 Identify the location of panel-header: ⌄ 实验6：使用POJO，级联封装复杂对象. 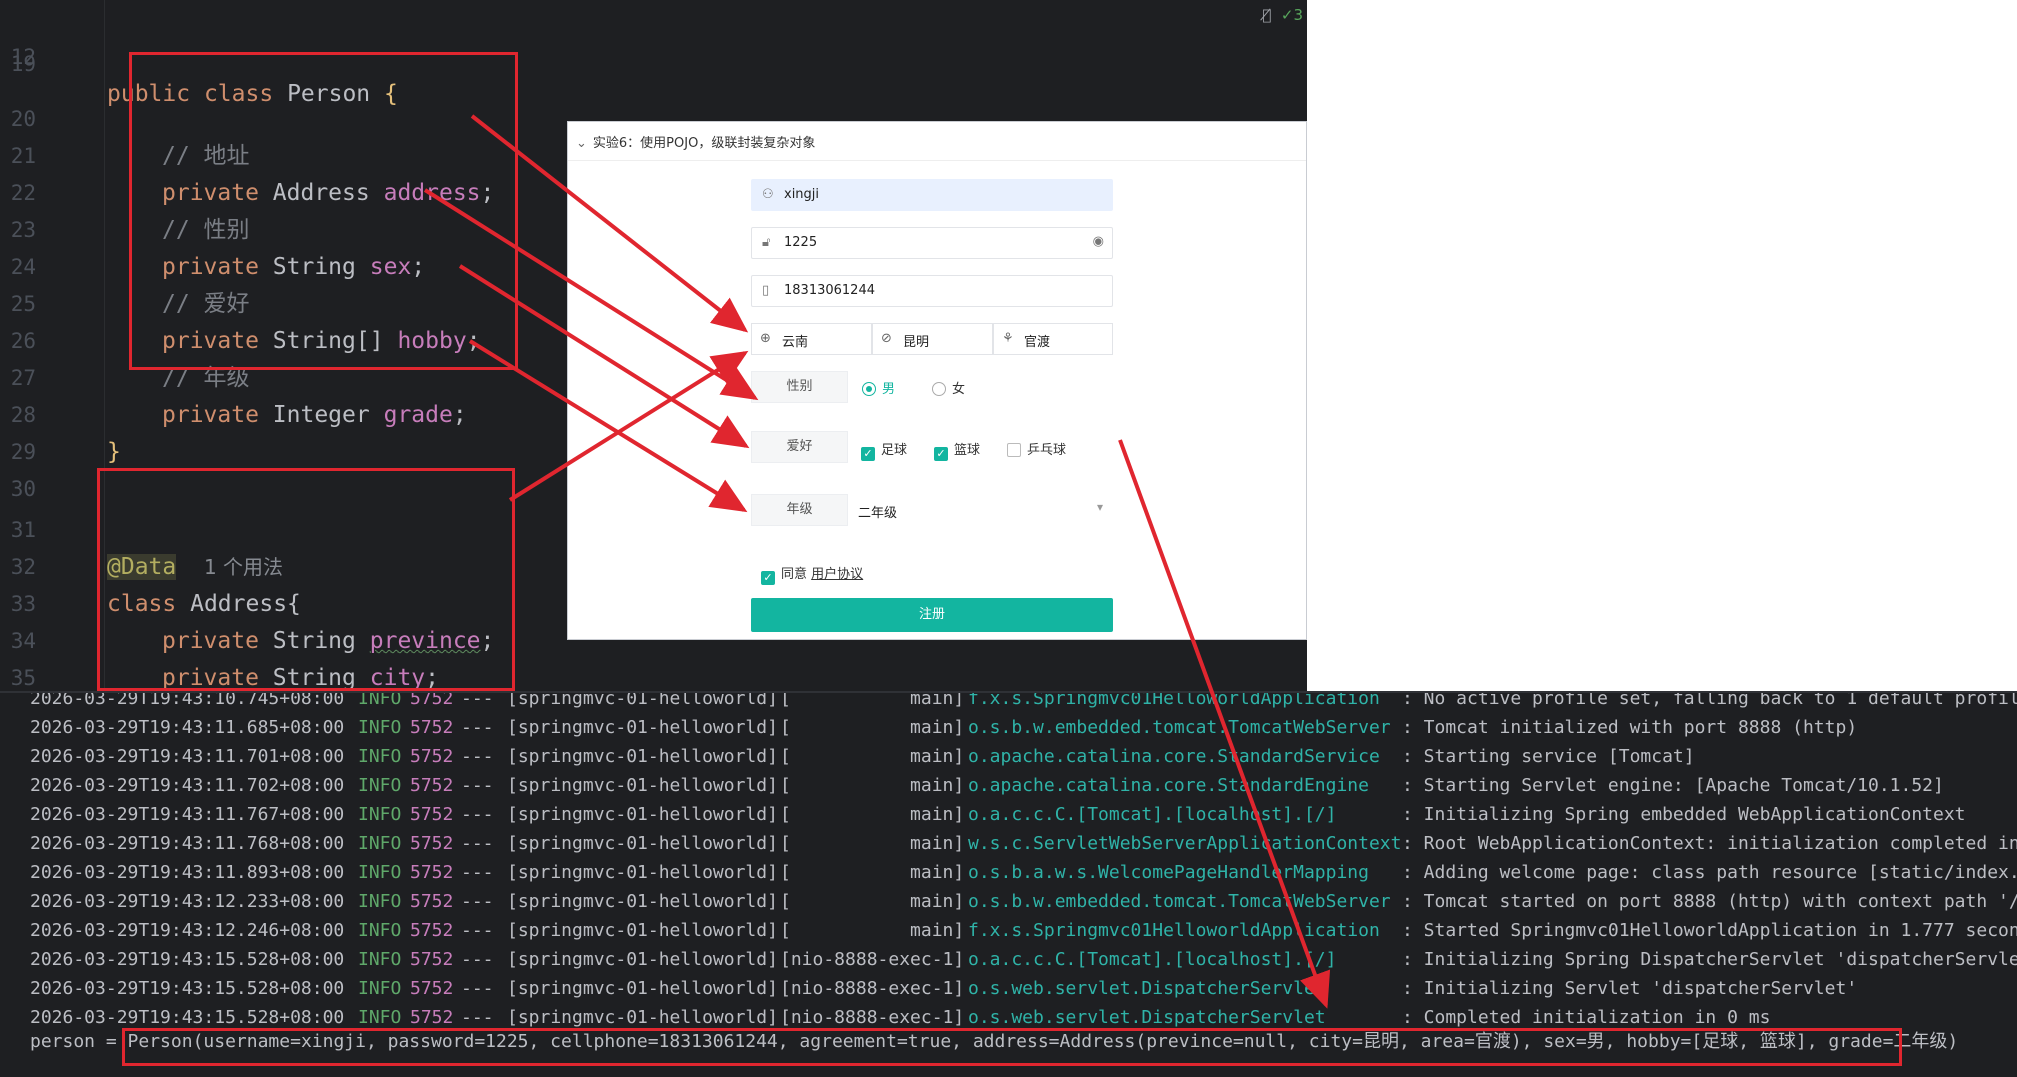
(695, 141).